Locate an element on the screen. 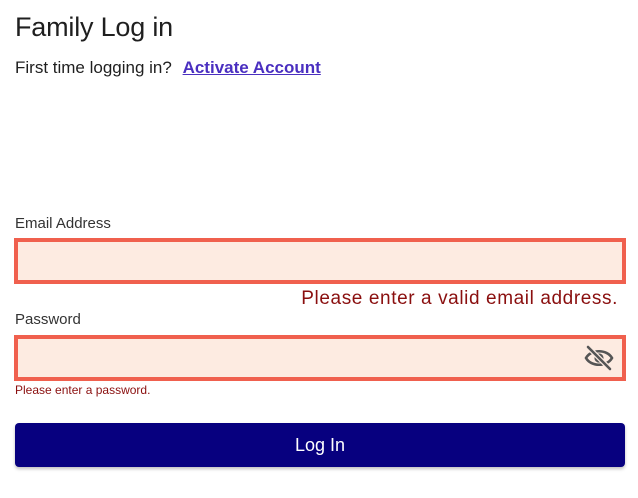  activate-account-link: Activate Account is located at coordinates (252, 67).